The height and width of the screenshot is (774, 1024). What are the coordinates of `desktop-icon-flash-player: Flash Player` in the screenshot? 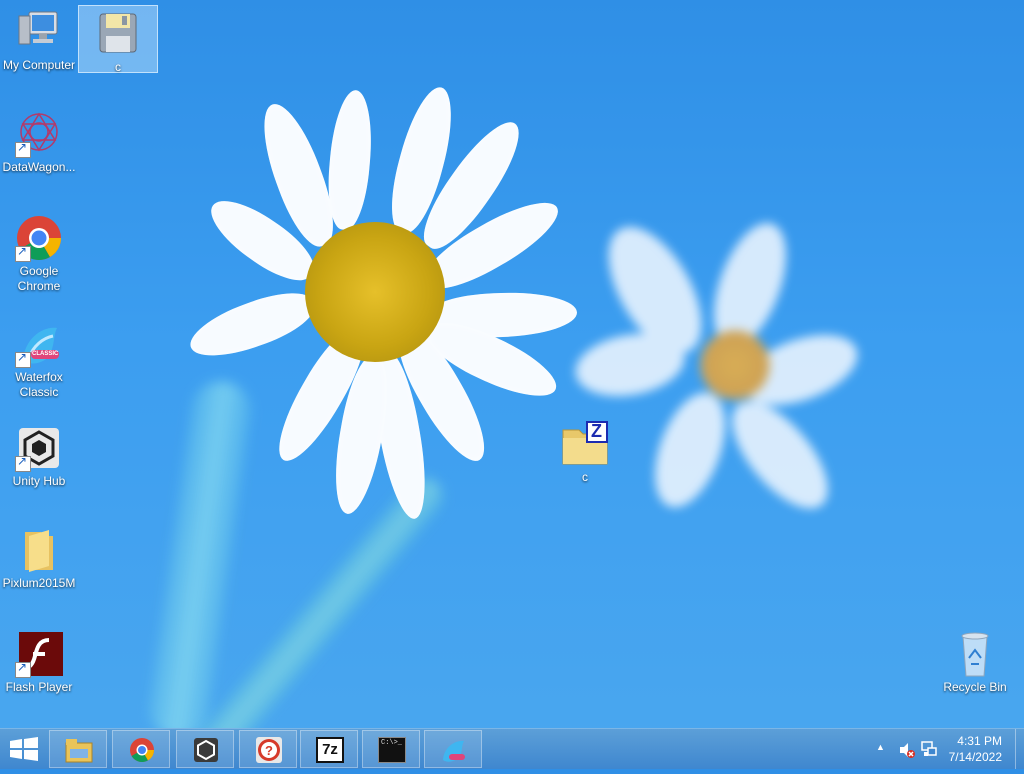 It's located at (39, 662).